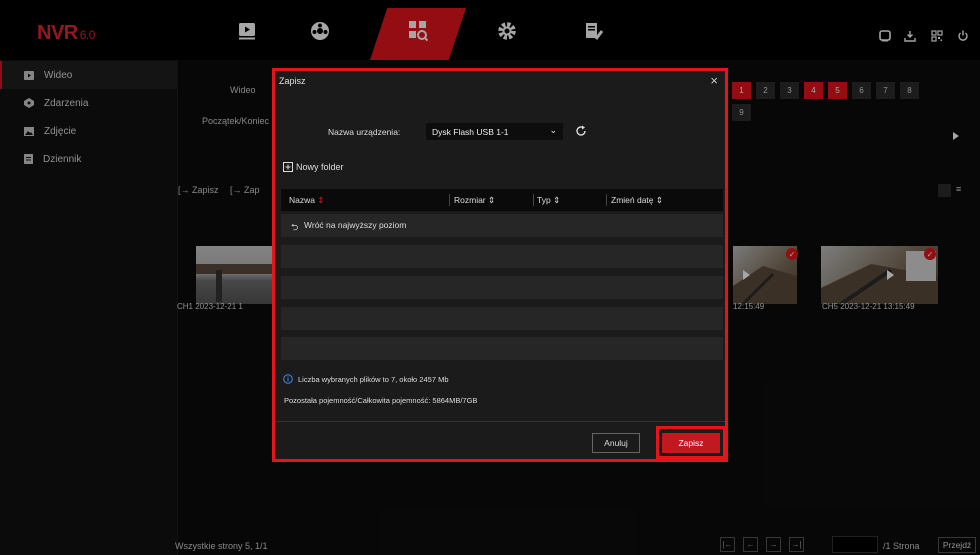 The image size is (980, 555). What do you see at coordinates (364, 132) in the screenshot?
I see `device-label: Nazwa urządzenia:` at bounding box center [364, 132].